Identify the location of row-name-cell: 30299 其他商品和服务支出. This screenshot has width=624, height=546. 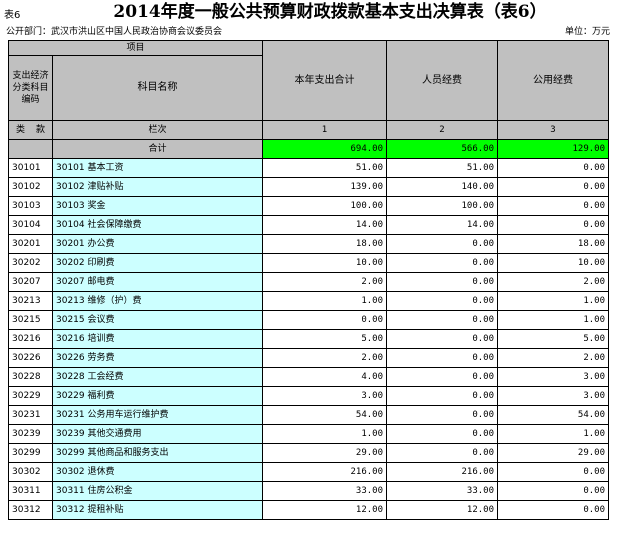
(157, 453).